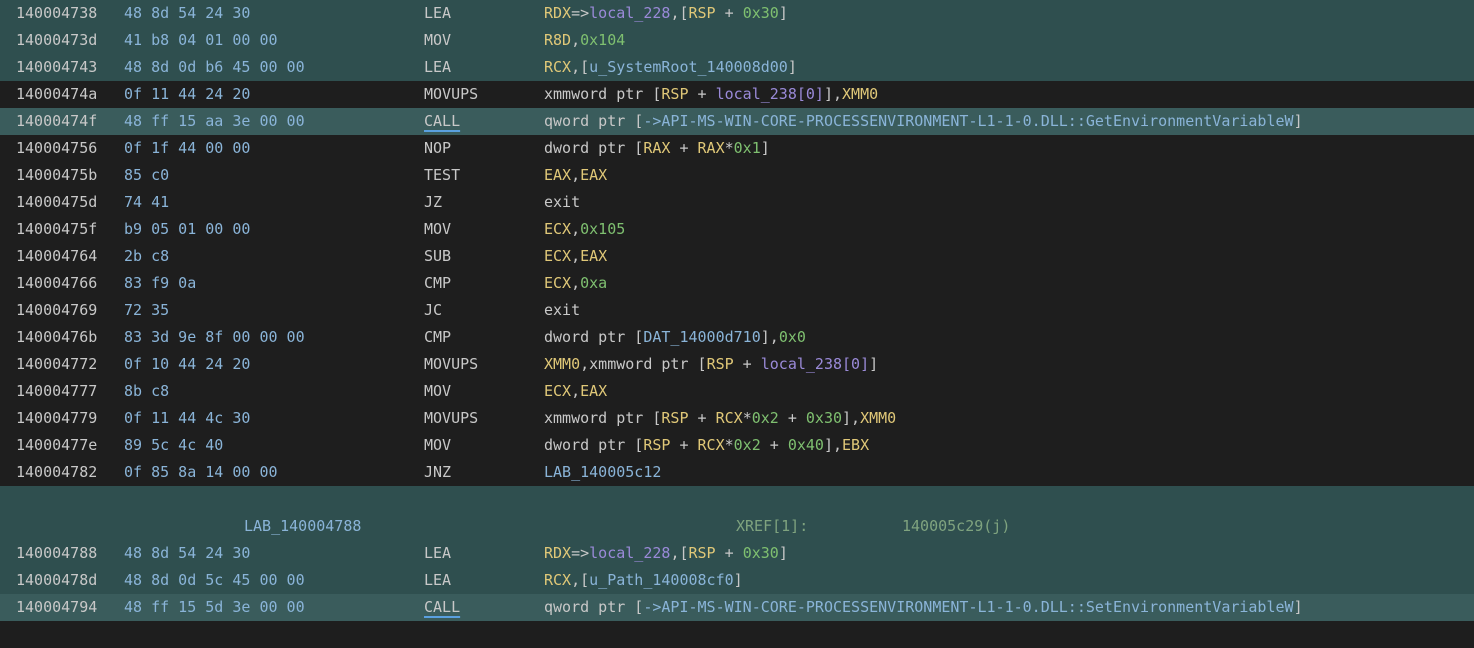 This screenshot has width=1474, height=648. Describe the element at coordinates (56, 67) in the screenshot. I see `instruction-address: 140004743` at that location.